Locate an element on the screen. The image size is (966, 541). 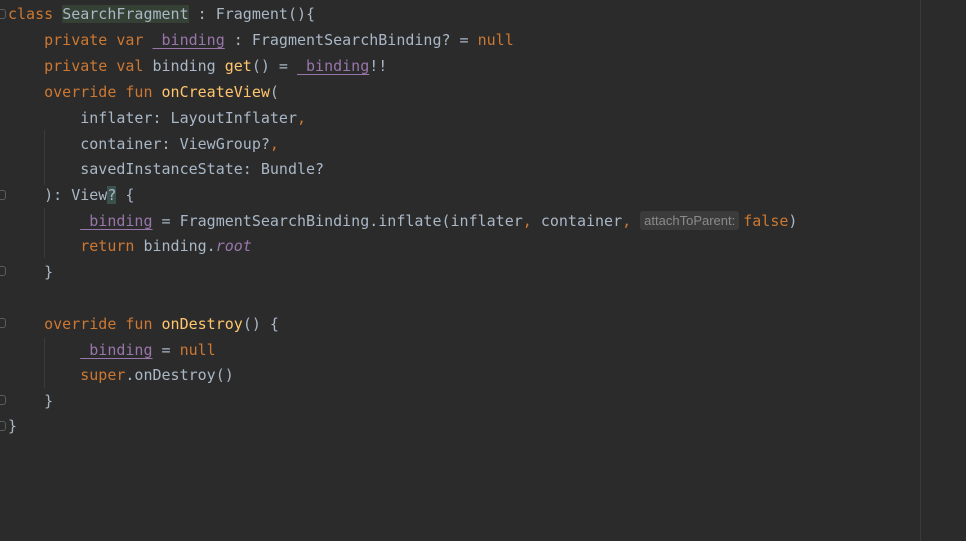
code-line-7: savedInstanceState: Bundle? is located at coordinates (166, 169).